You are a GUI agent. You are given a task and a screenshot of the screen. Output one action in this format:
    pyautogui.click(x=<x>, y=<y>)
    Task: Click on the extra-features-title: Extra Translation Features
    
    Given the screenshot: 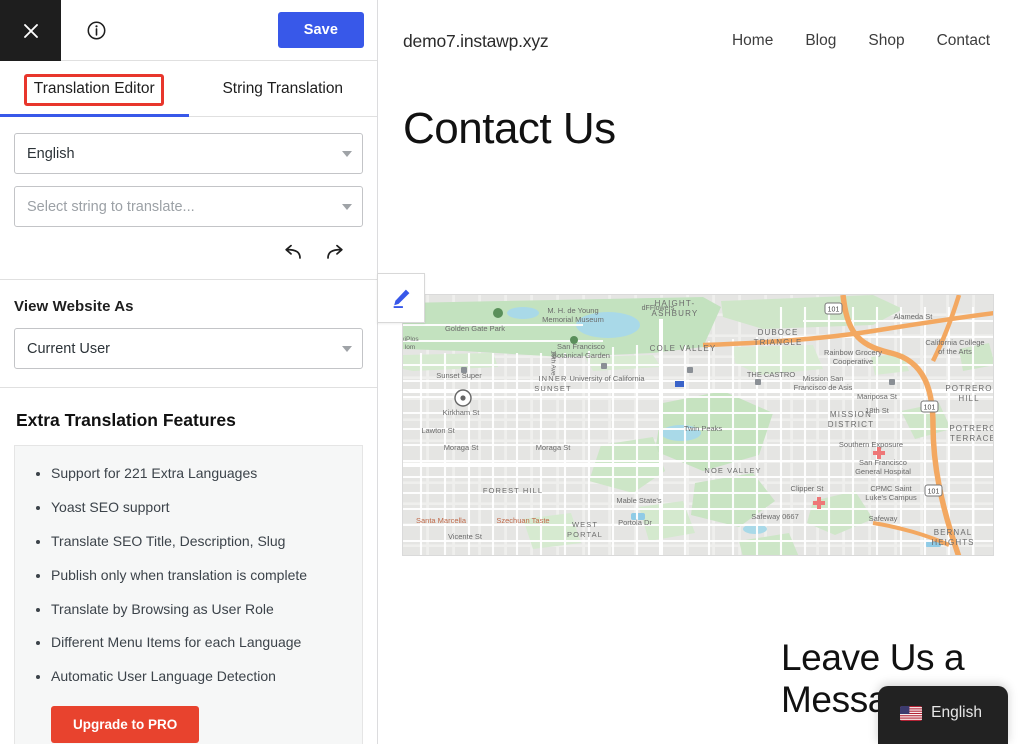 What is the action you would take?
    pyautogui.click(x=126, y=420)
    